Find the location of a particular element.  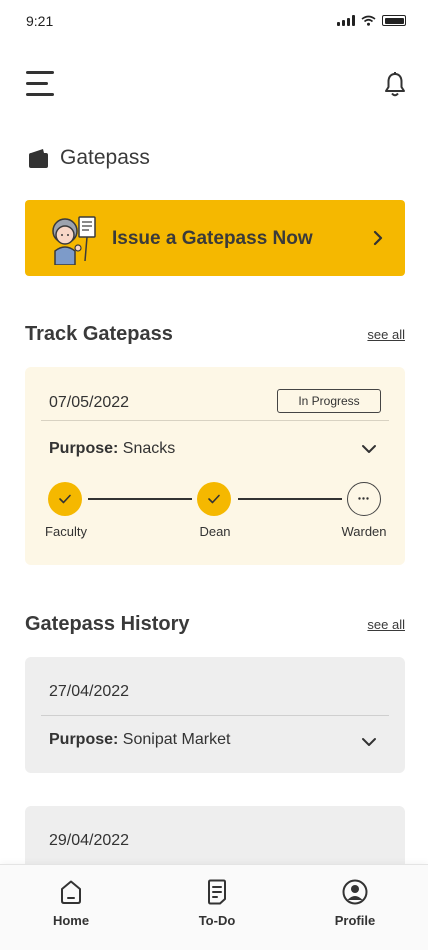

gatepass-purpose: Purpose: Snacks is located at coordinates (112, 449).